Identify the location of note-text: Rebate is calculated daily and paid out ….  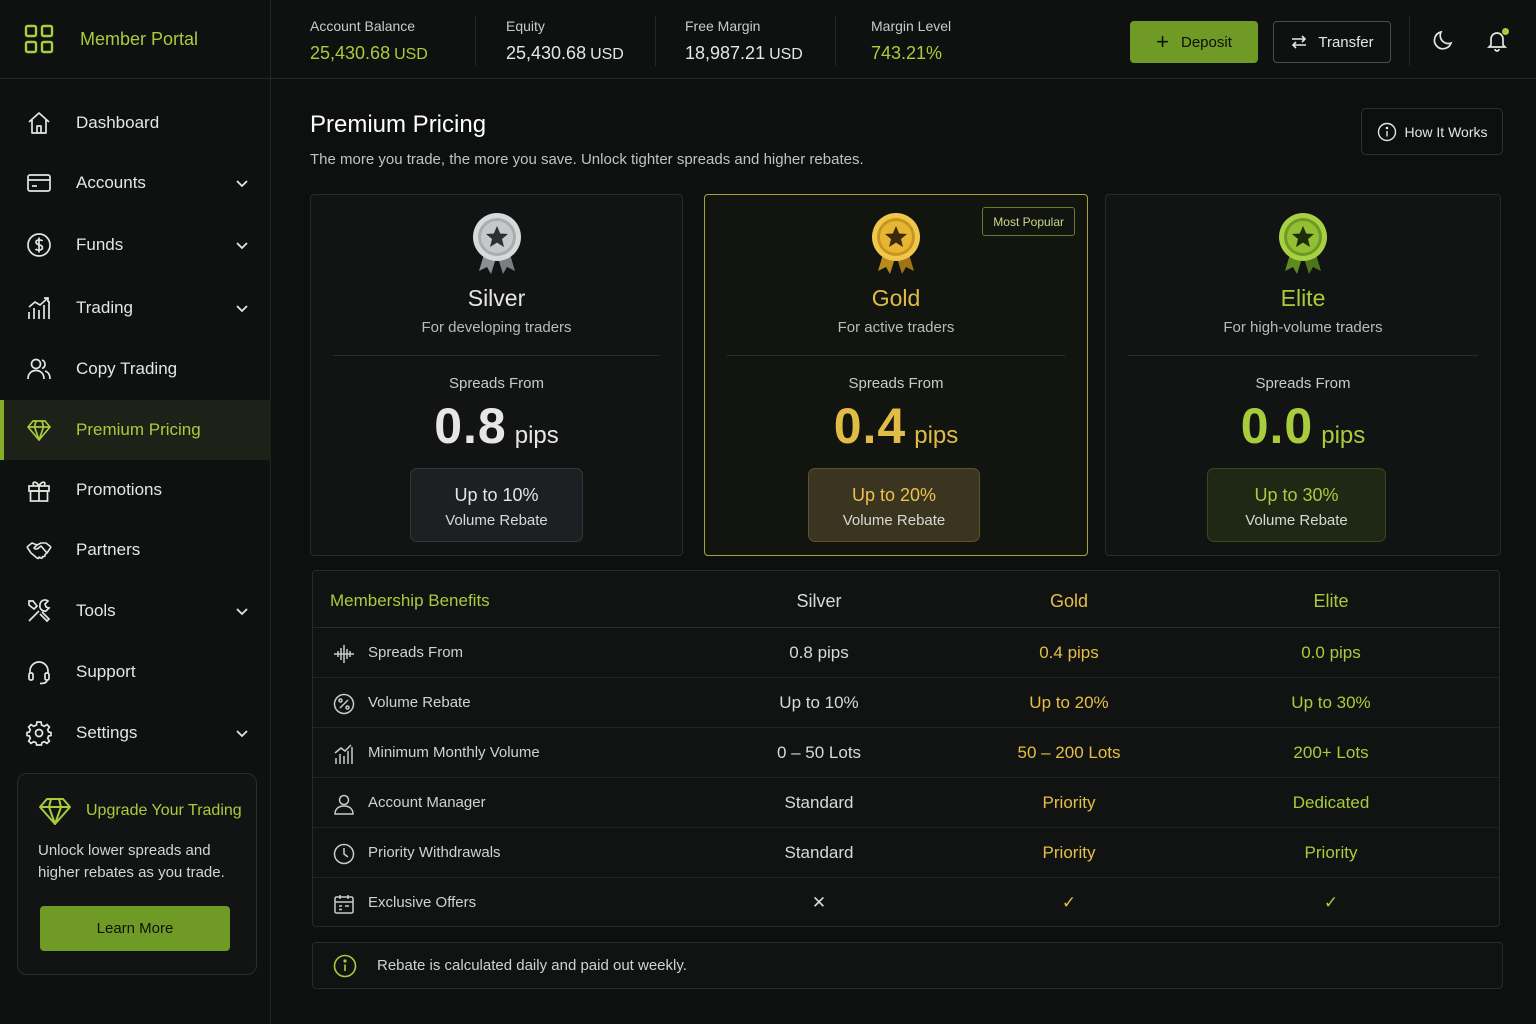
(532, 965).